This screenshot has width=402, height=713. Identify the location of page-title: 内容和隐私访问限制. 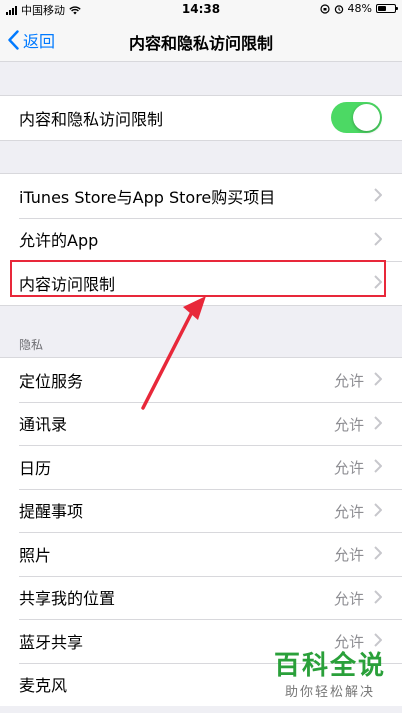
(200, 43).